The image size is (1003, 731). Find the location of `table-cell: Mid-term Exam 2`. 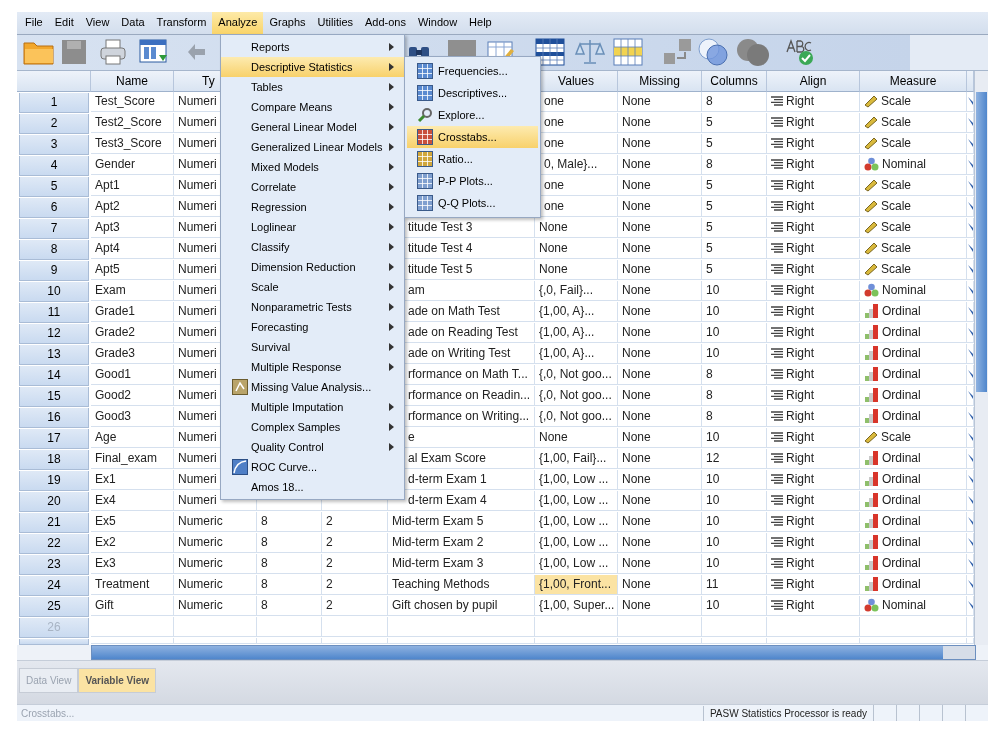

table-cell: Mid-term Exam 2 is located at coordinates (461, 542).